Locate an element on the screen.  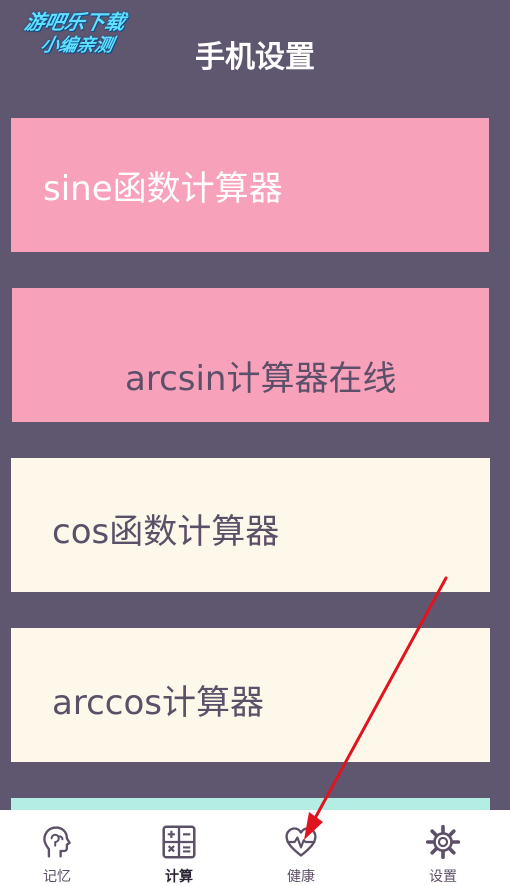
card-arccos-calculator: arccos计算器 is located at coordinates (250, 695).